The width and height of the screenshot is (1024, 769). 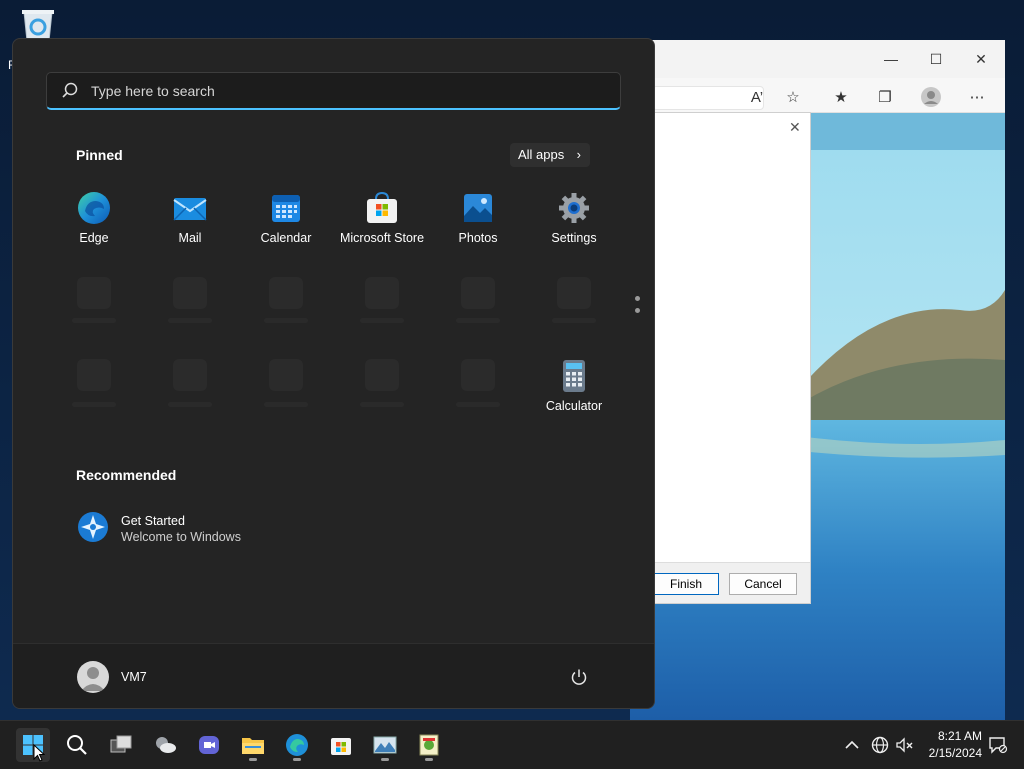 I want to click on volume-muted-icon, so click(x=905, y=745).